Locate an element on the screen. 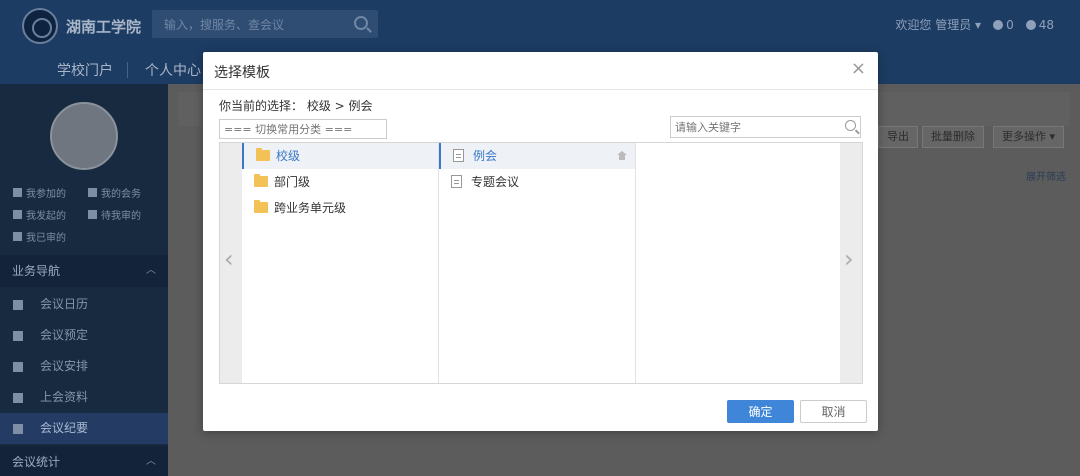  export-button: 导出 is located at coordinates (898, 137).